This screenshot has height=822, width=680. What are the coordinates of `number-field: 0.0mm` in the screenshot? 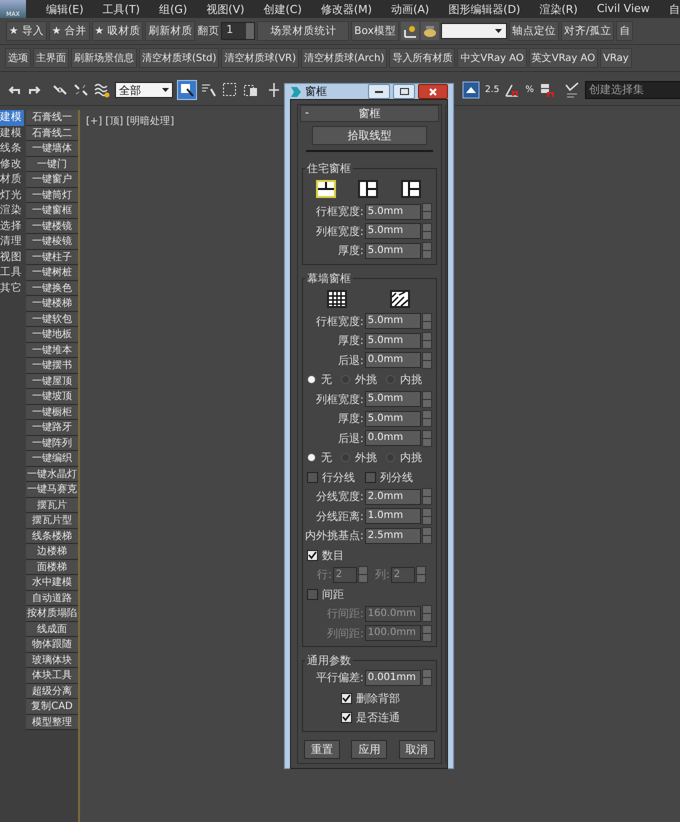 It's located at (392, 360).